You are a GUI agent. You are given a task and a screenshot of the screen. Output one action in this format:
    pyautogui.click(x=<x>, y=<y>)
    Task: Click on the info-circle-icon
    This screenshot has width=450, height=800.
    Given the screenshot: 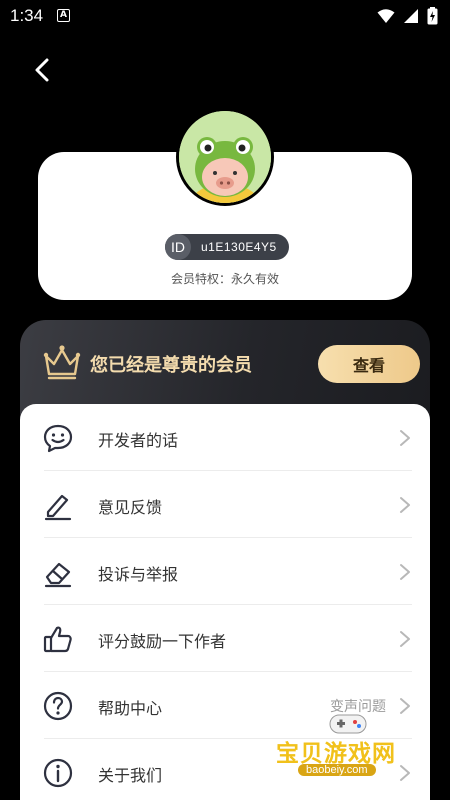 What is the action you would take?
    pyautogui.click(x=58, y=773)
    